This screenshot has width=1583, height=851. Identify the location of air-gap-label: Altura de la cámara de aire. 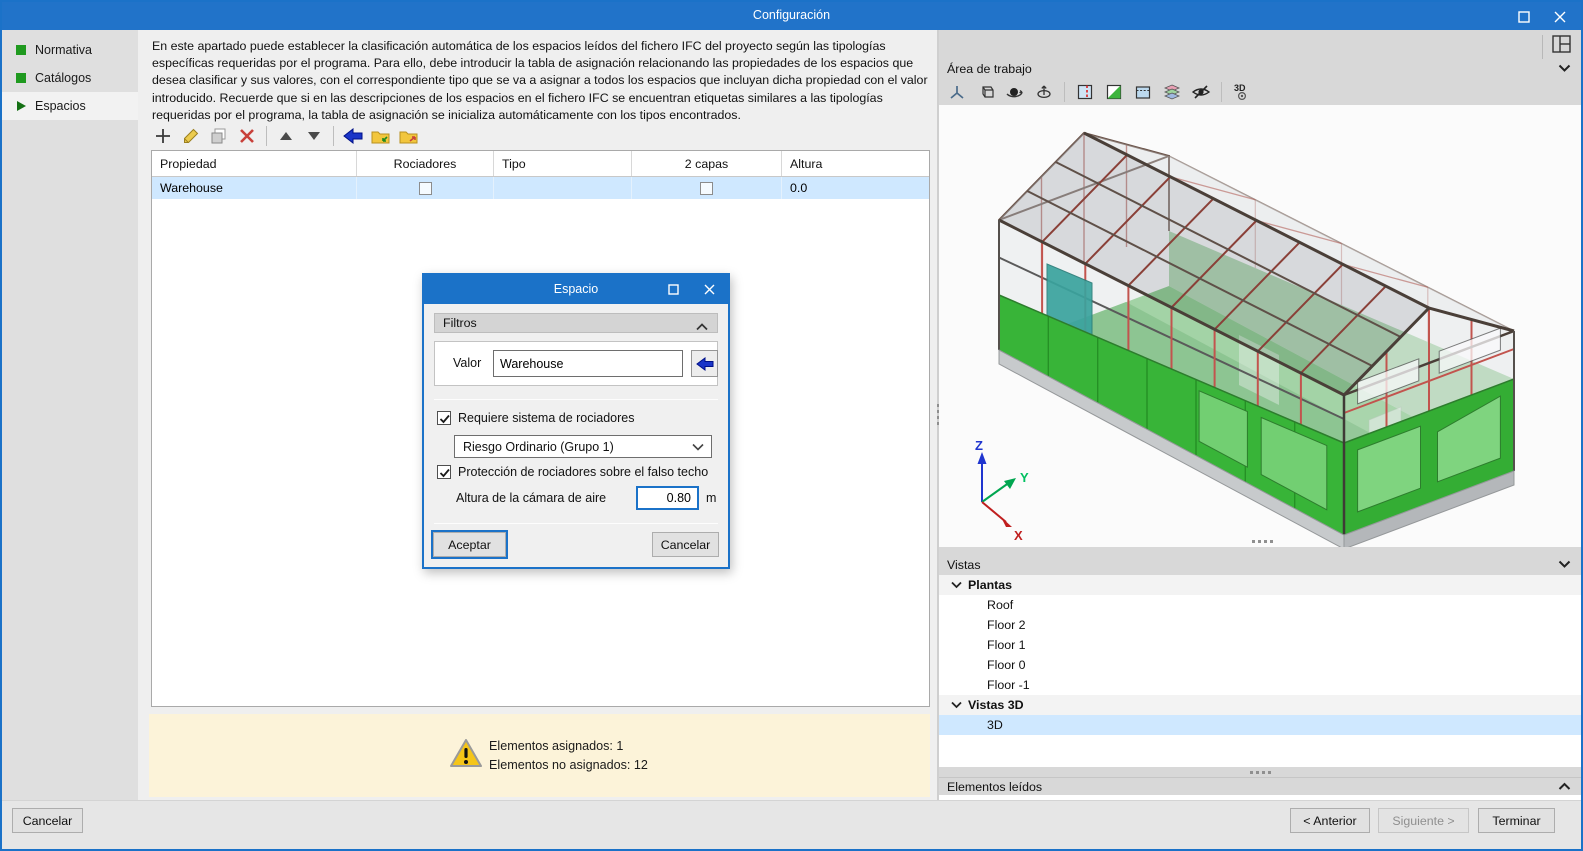
(531, 498).